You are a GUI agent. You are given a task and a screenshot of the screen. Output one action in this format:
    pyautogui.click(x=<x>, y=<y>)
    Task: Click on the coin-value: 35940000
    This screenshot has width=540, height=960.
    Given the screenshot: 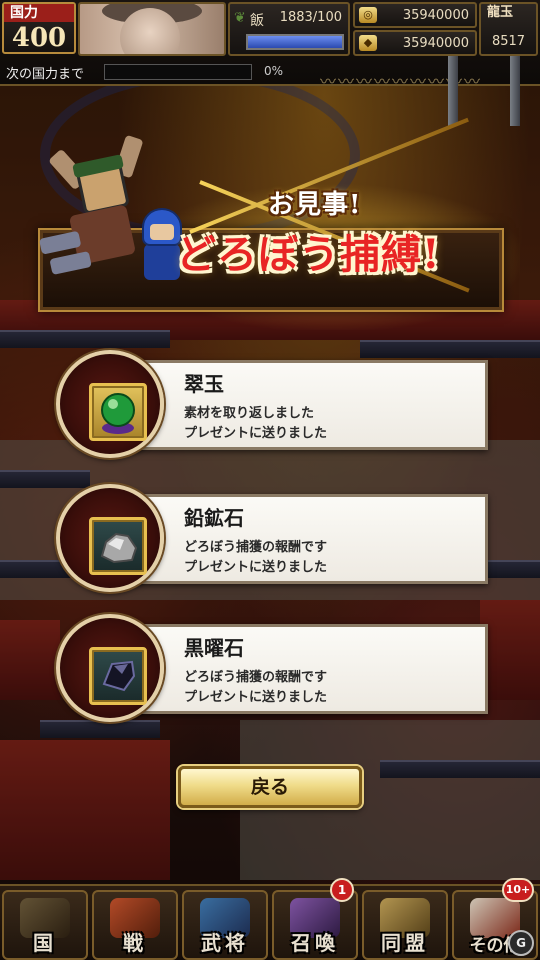 What is the action you would take?
    pyautogui.click(x=435, y=15)
    